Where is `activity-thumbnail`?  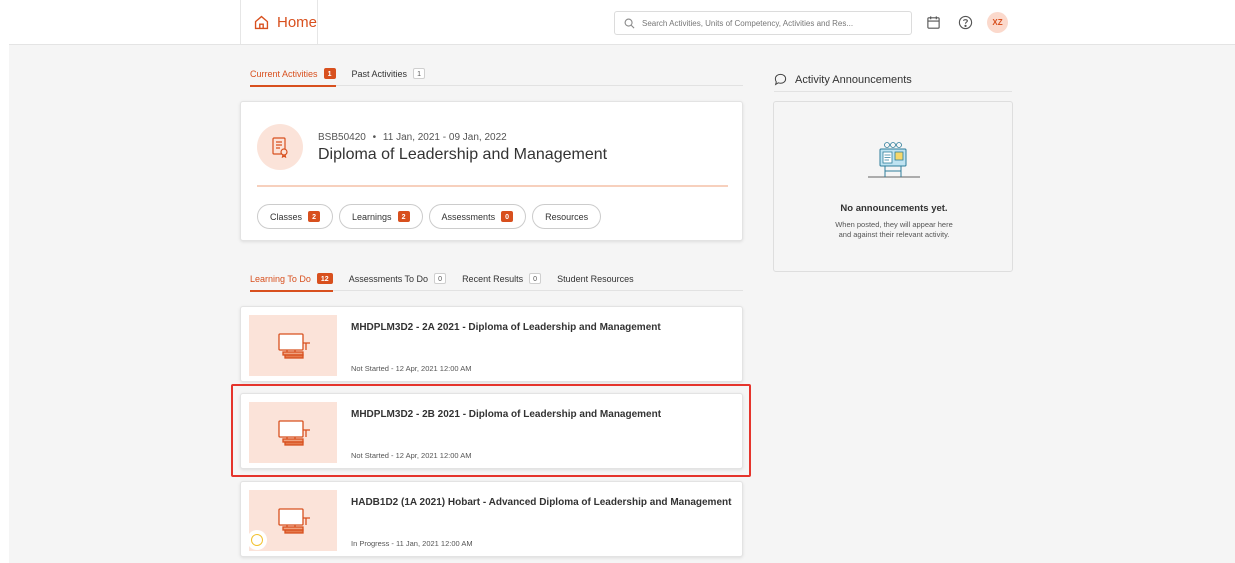 activity-thumbnail is located at coordinates (293, 345).